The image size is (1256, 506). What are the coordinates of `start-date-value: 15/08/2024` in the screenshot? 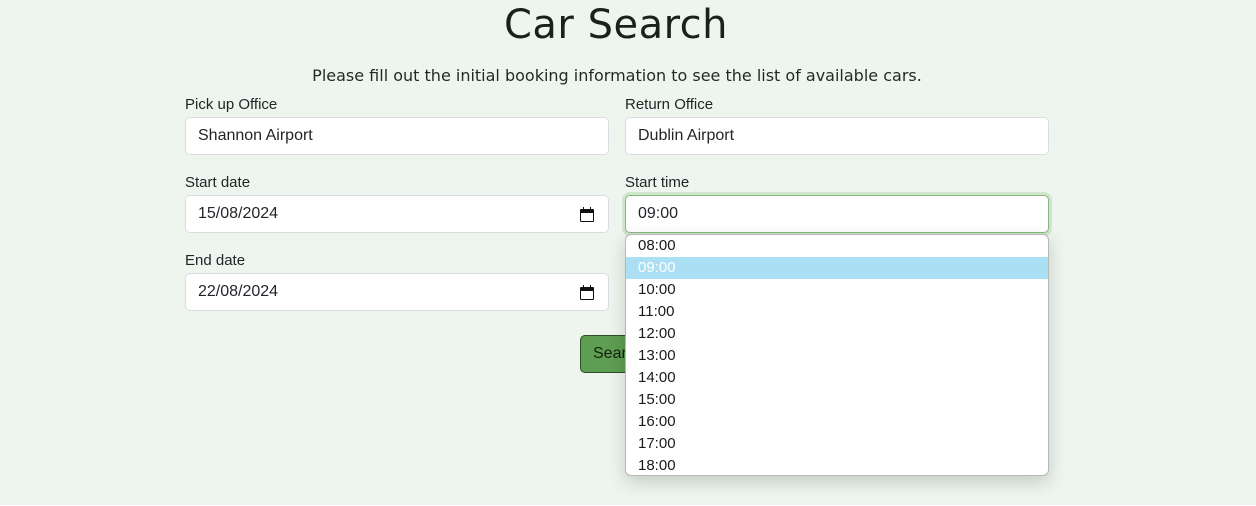 It's located at (238, 213).